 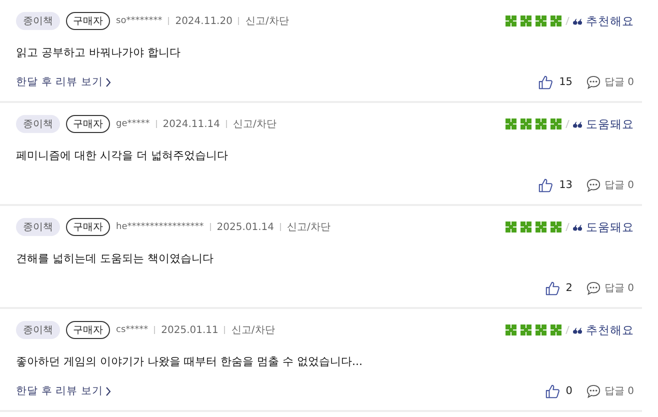 I want to click on user-id: he*****************, so click(x=160, y=227).